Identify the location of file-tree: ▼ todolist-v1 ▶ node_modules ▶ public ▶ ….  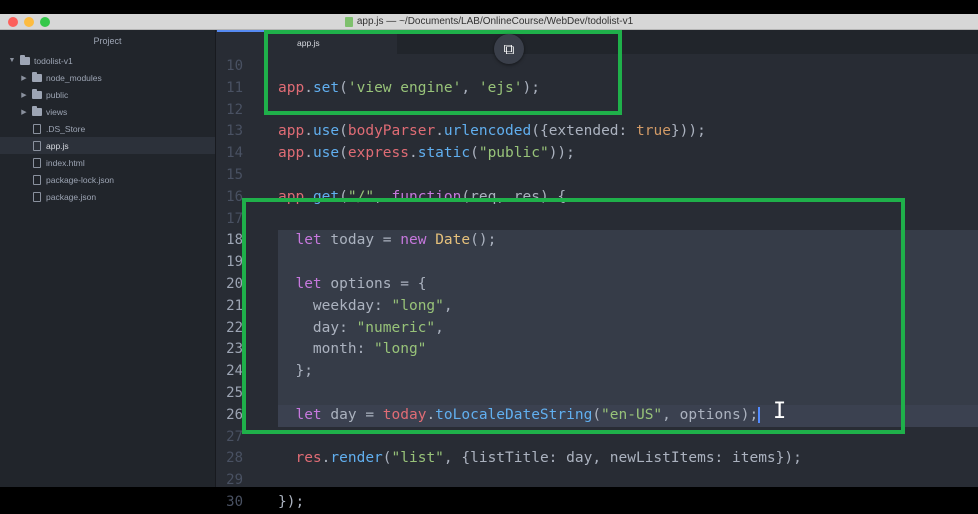
(107, 128).